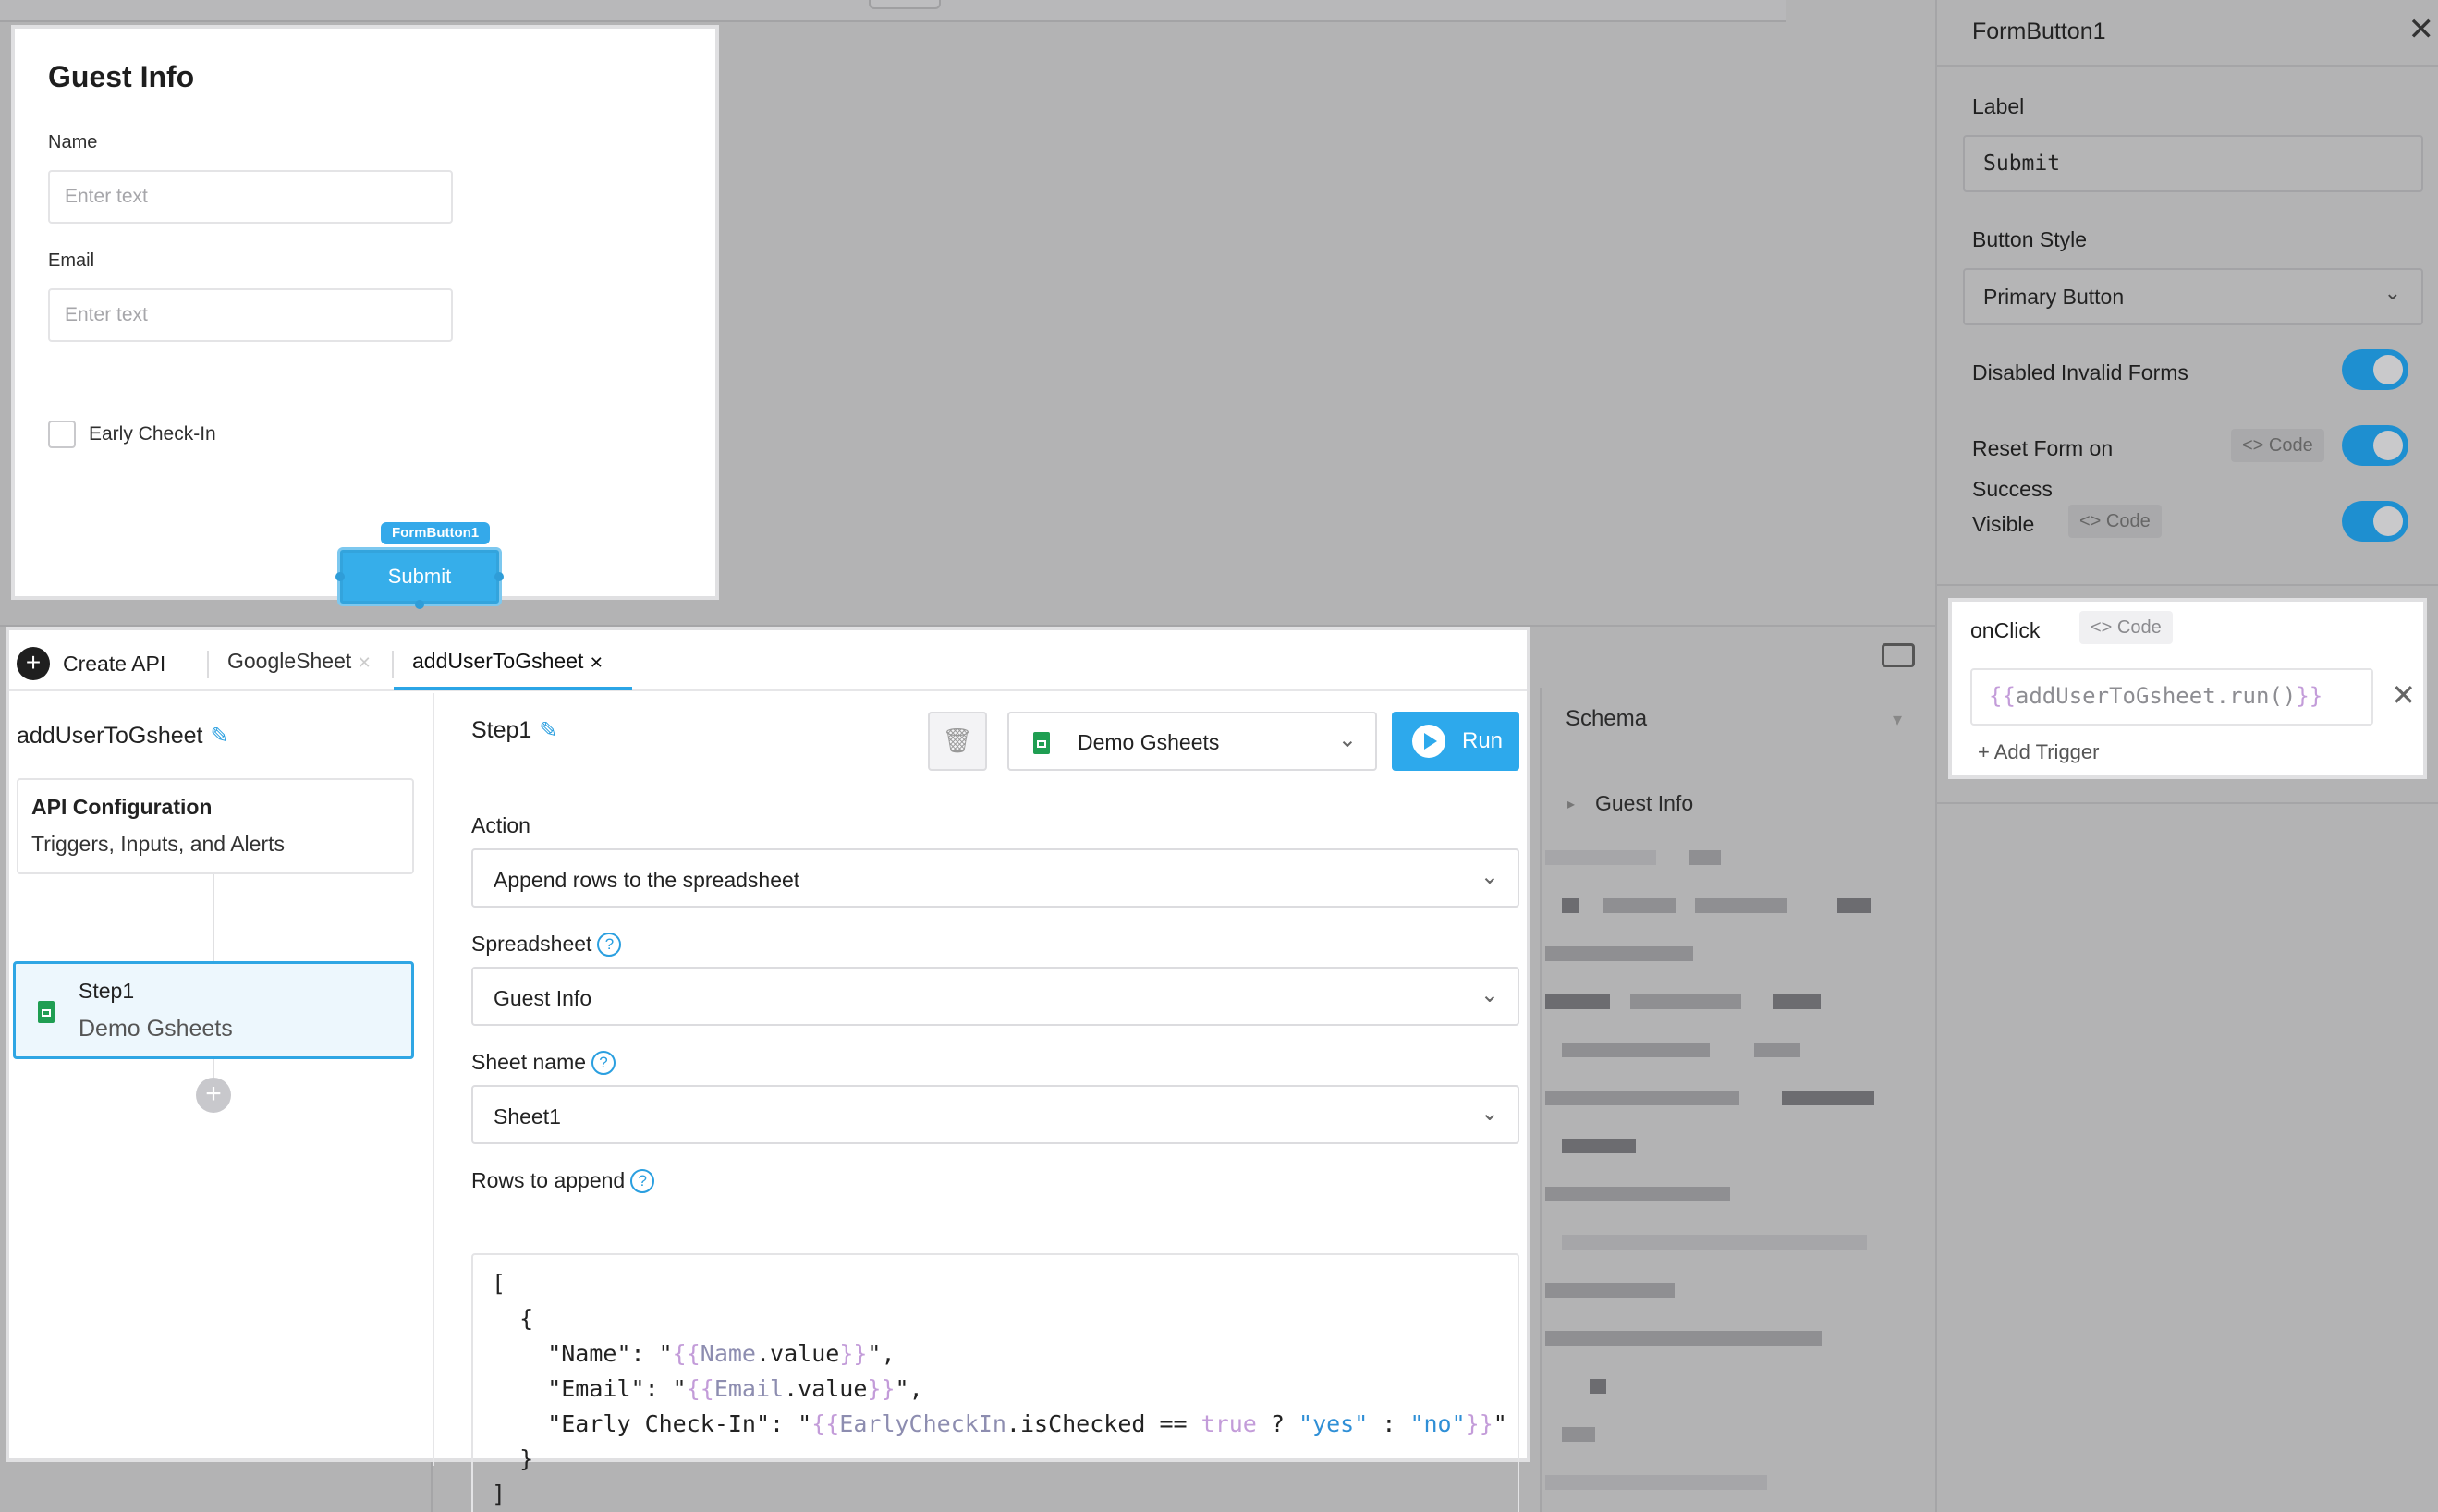 The image size is (2438, 1512). What do you see at coordinates (2054, 297) in the screenshot?
I see `button-style-value: Primary Button` at bounding box center [2054, 297].